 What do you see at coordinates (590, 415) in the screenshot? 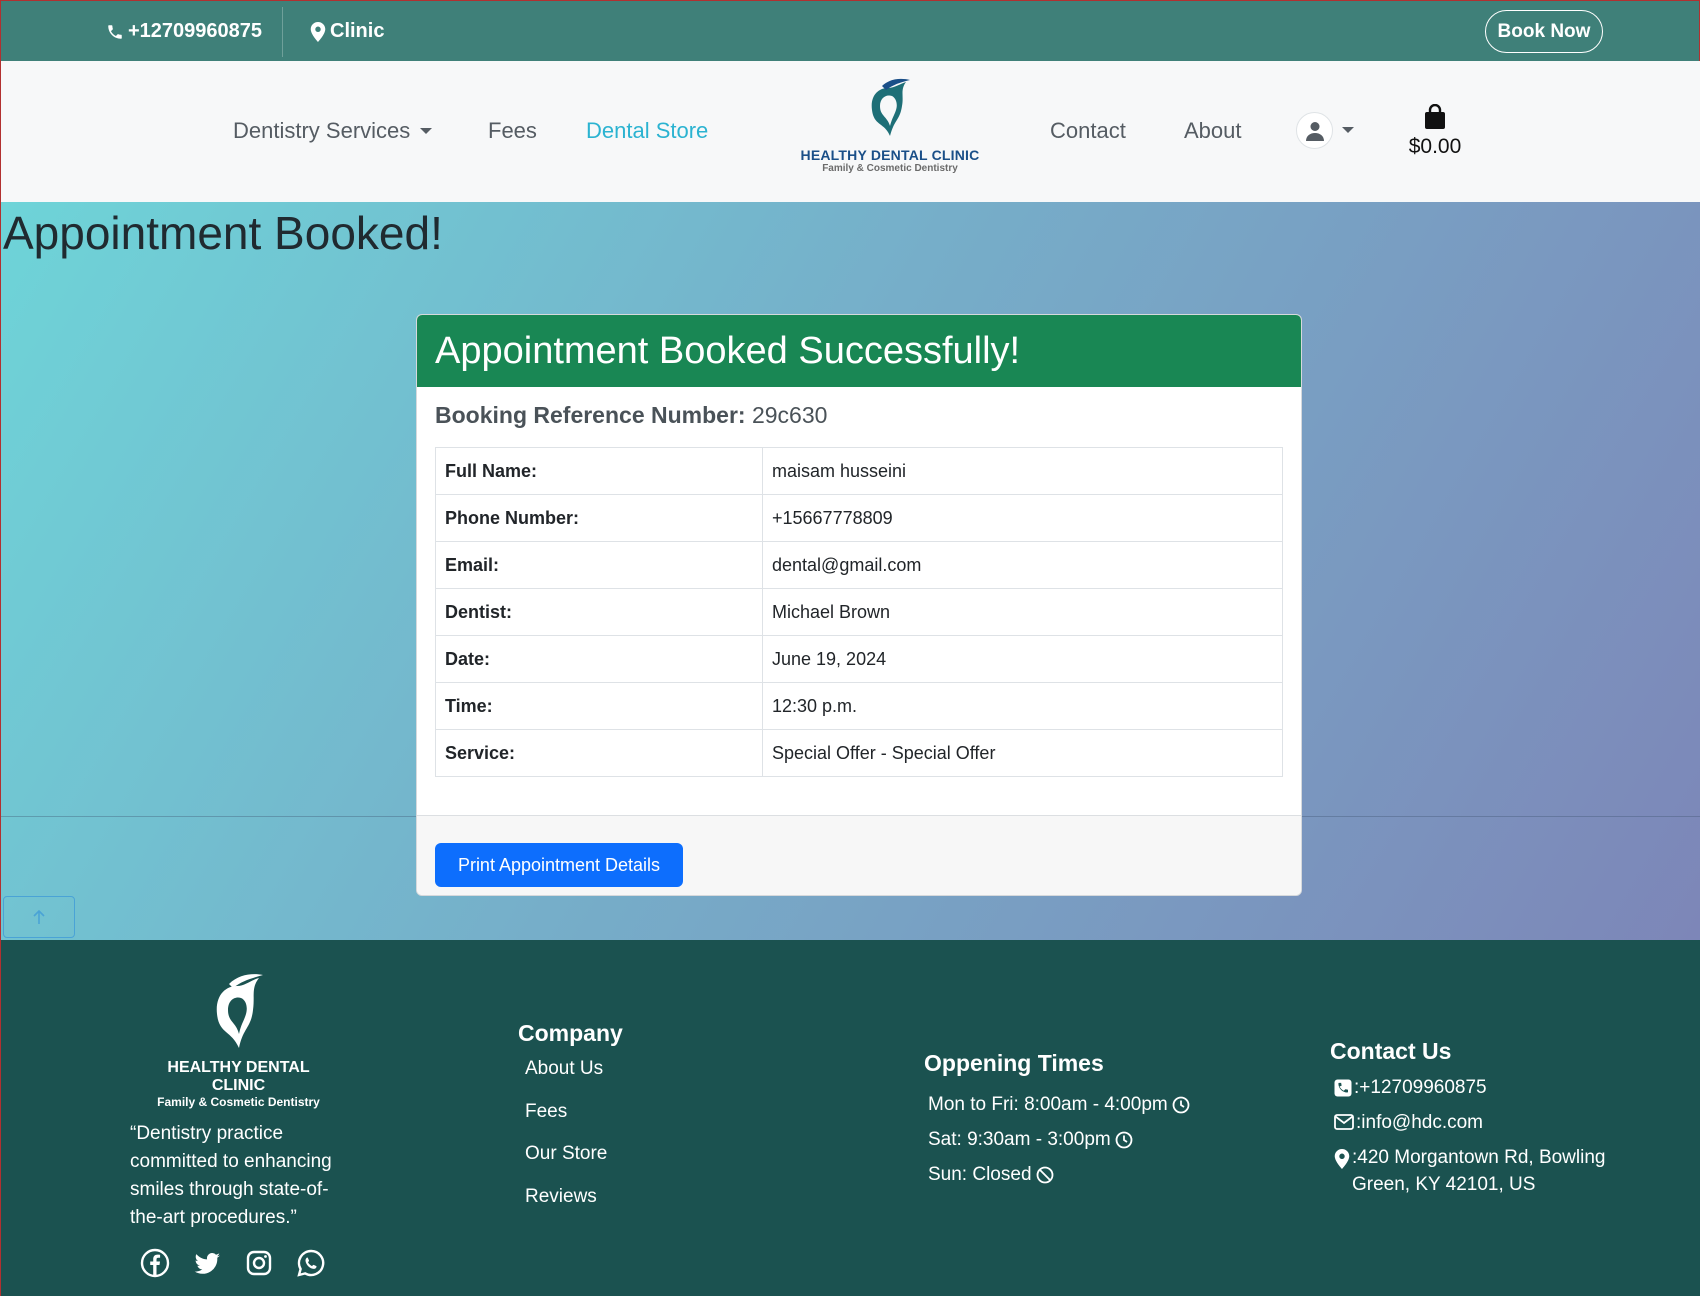
I see `booking-reference-label: Booking Reference Number:` at bounding box center [590, 415].